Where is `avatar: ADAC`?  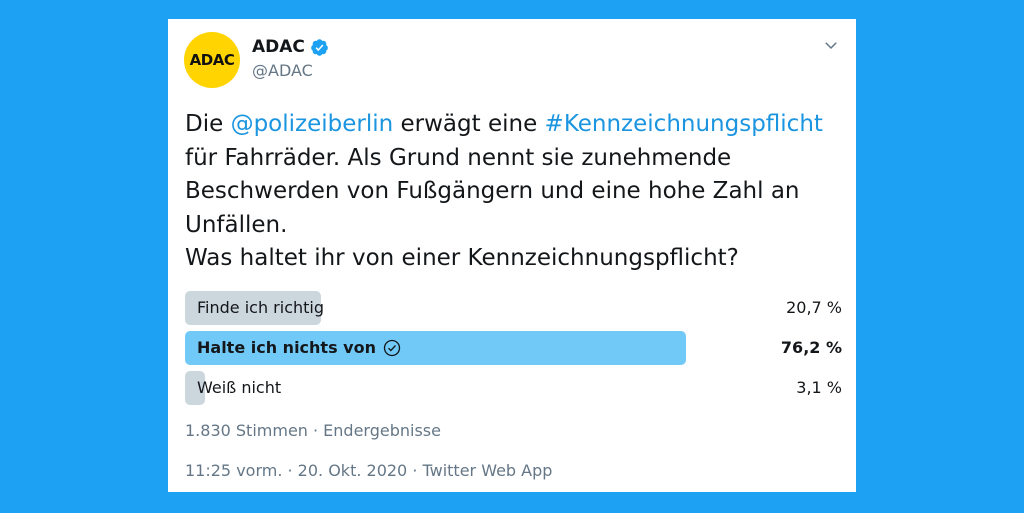
avatar: ADAC is located at coordinates (212, 60).